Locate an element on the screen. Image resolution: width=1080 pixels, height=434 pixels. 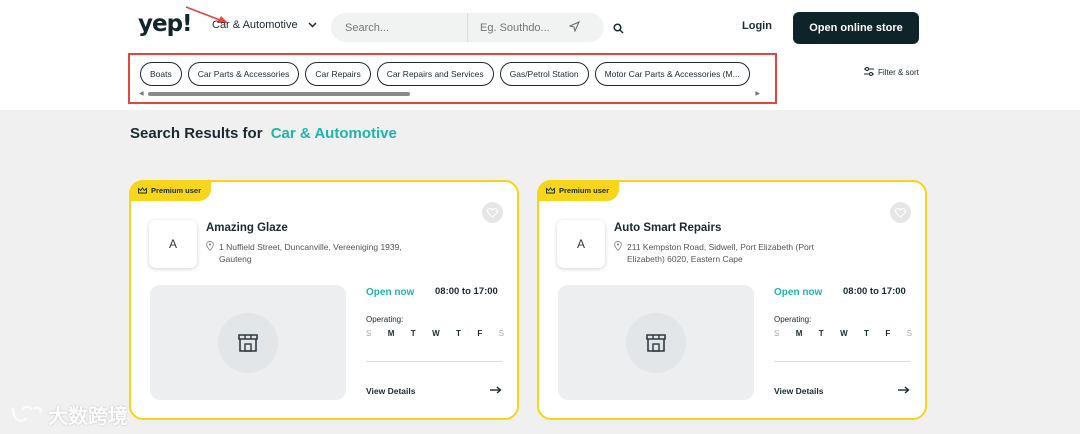
results-category: Car & Automotive is located at coordinates (333, 133).